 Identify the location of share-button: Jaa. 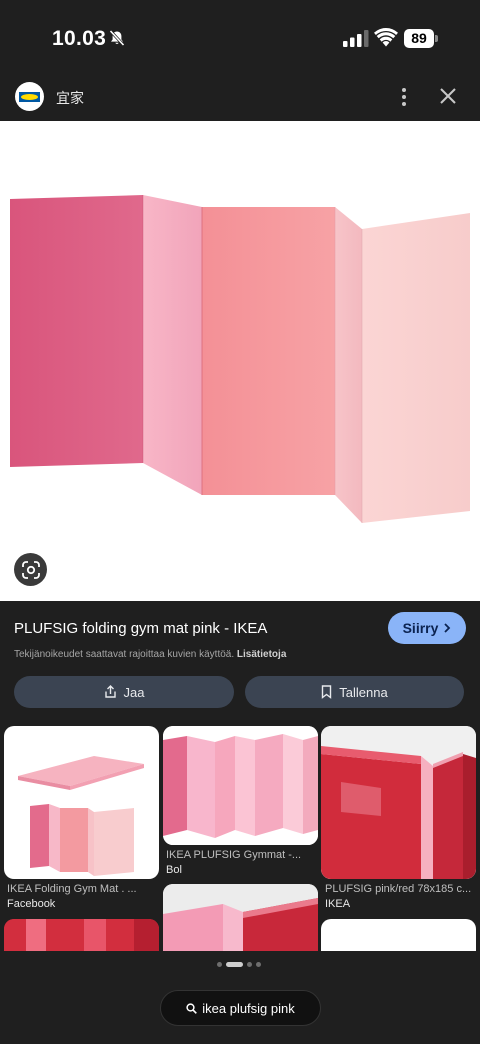
(124, 692).